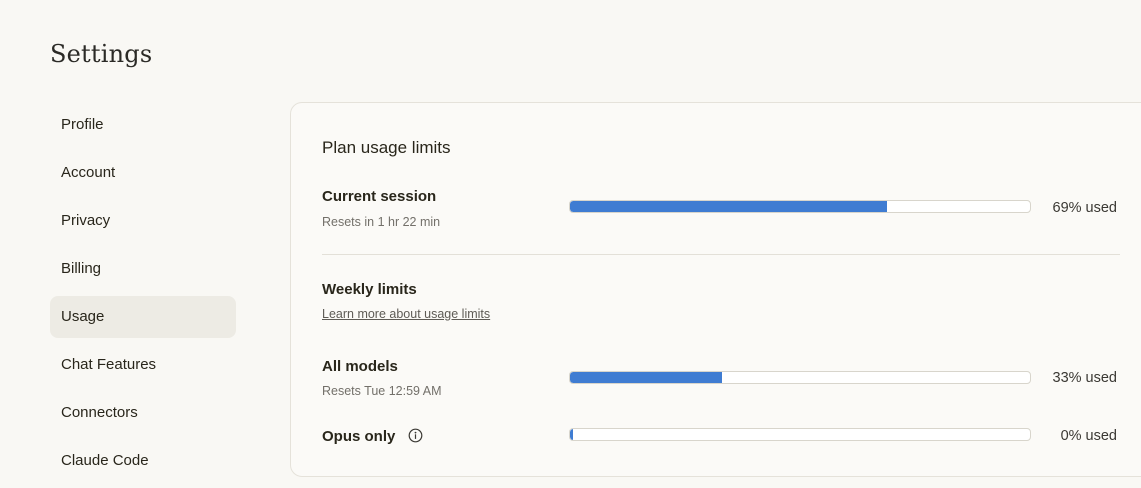  I want to click on sidebar-item-connectors: Connectors, so click(143, 413).